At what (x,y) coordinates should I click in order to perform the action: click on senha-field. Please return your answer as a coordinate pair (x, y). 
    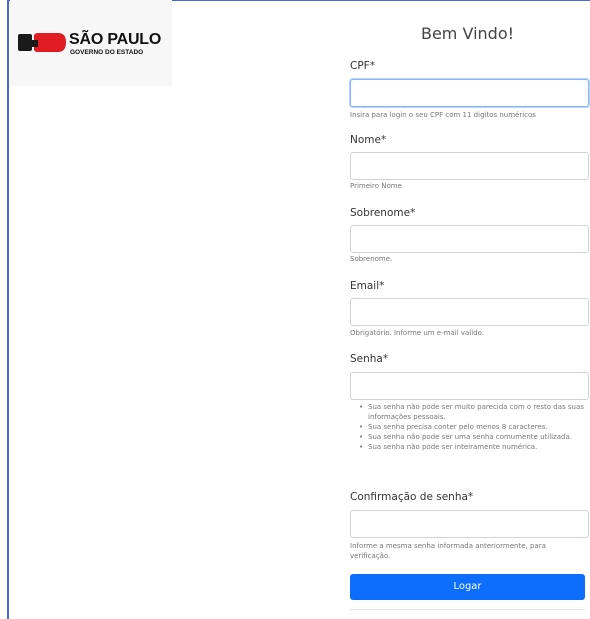
    Looking at the image, I should click on (469, 386).